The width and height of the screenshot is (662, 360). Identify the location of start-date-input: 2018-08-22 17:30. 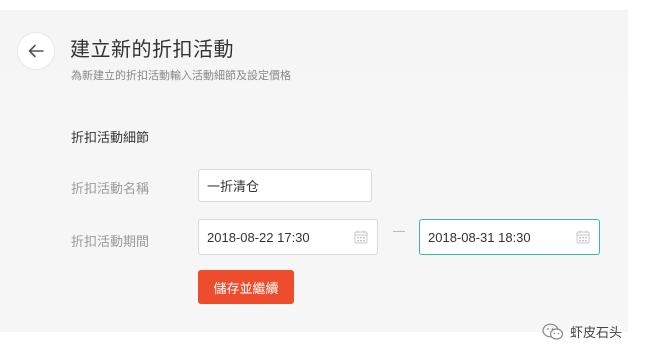
(288, 237).